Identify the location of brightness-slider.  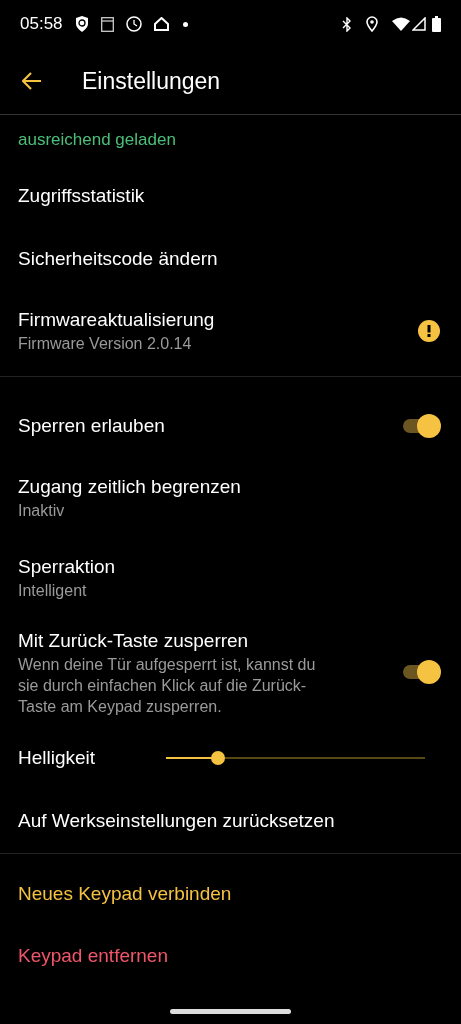
(295, 758).